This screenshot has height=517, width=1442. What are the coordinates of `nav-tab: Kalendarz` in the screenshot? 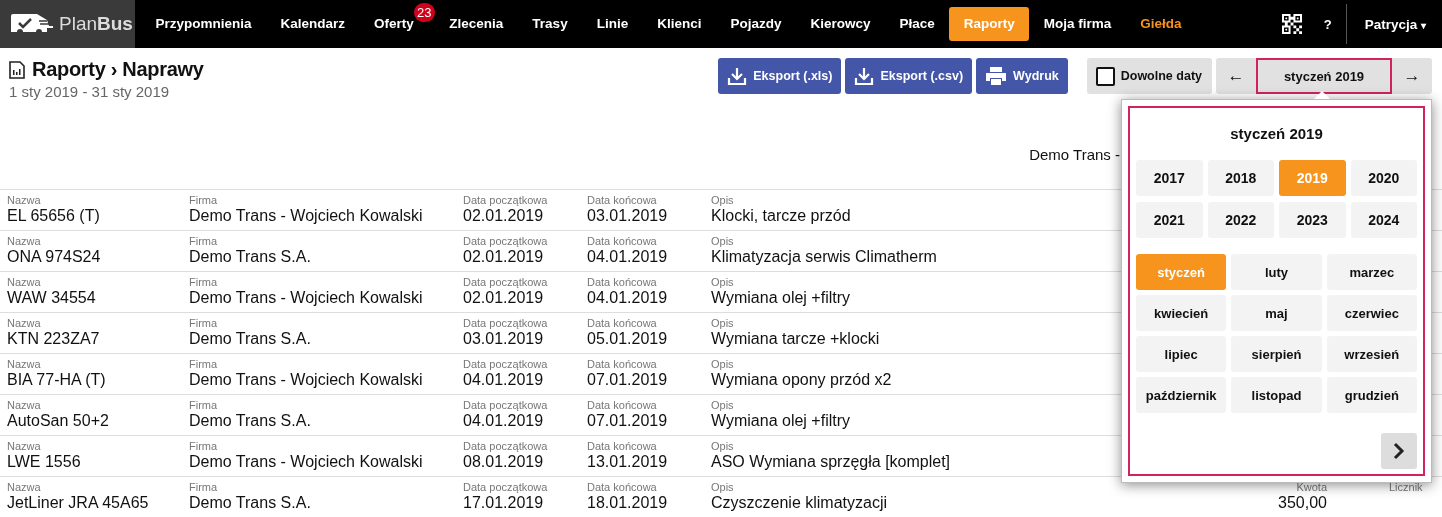 It's located at (313, 24).